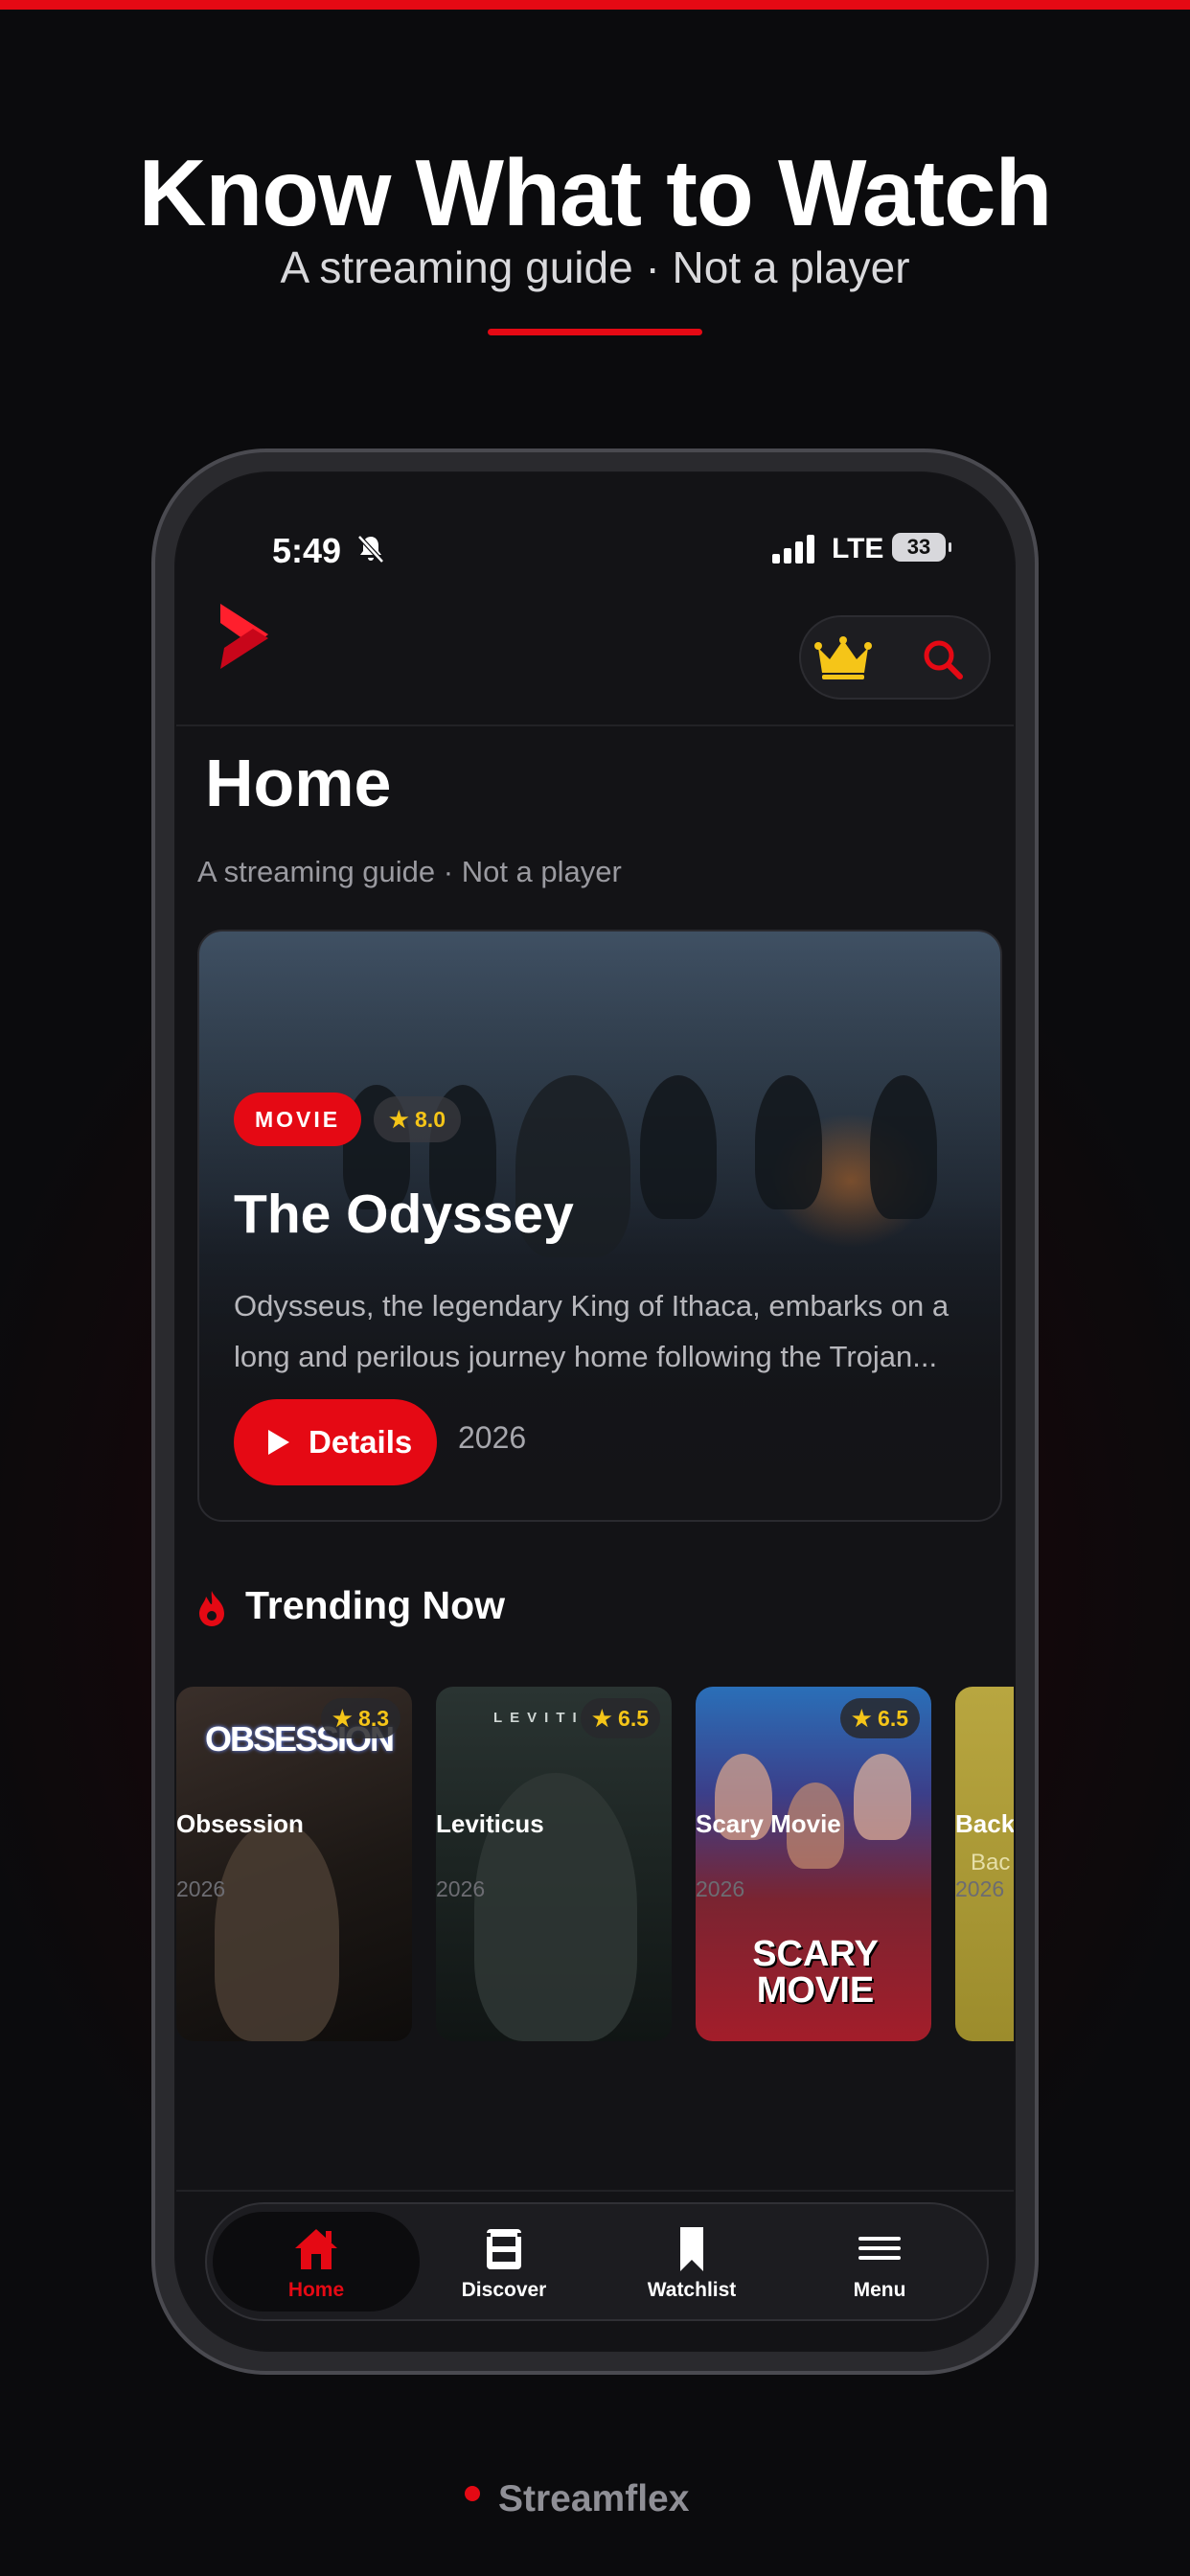 The image size is (1190, 2576). Describe the element at coordinates (793, 549) in the screenshot. I see `signal-icon` at that location.